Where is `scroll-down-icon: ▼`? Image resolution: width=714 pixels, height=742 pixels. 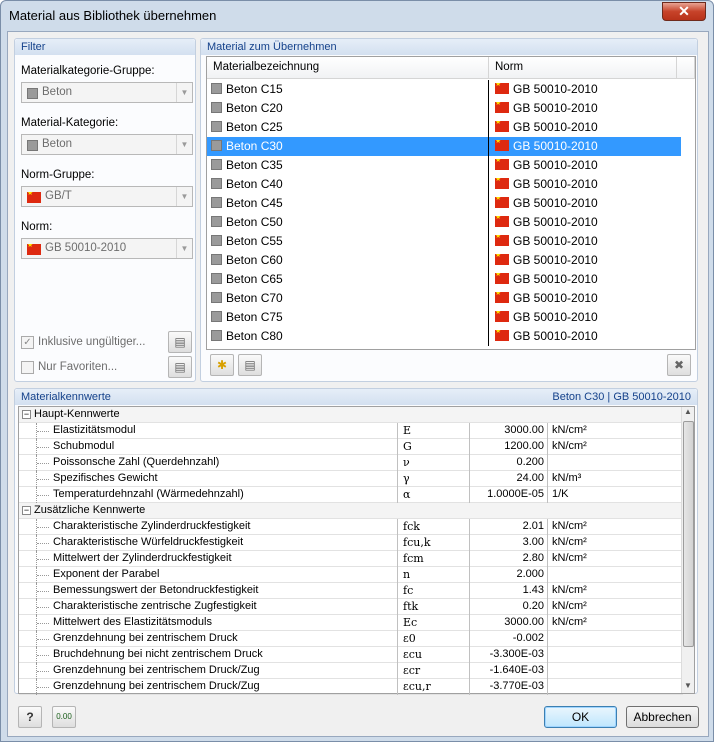
scroll-down-icon: ▼ is located at coordinates (688, 685).